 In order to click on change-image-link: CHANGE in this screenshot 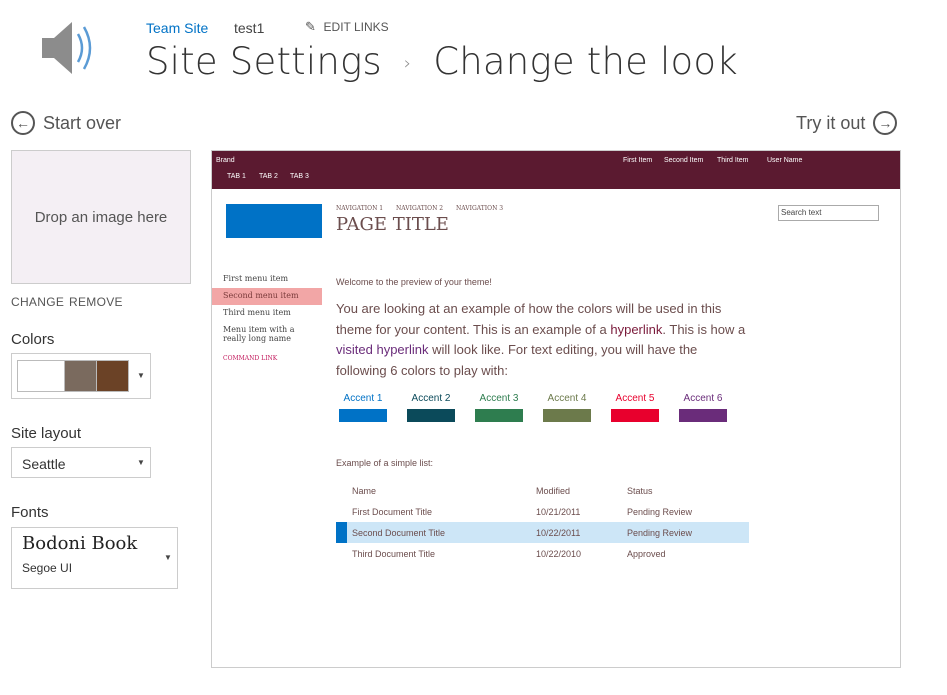, I will do `click(37, 302)`.